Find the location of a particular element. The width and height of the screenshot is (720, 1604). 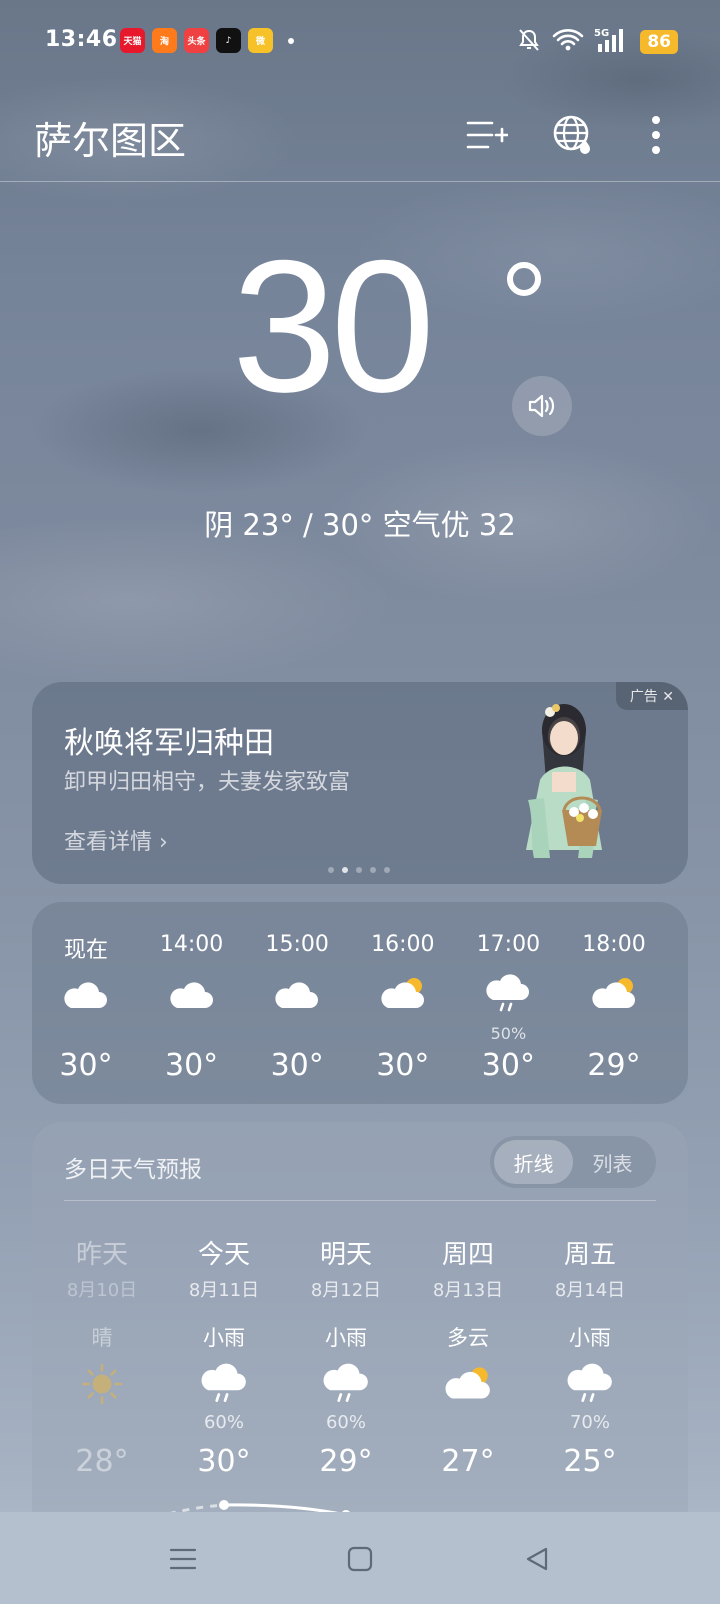

status-icons: 5G 86 is located at coordinates (597, 42).